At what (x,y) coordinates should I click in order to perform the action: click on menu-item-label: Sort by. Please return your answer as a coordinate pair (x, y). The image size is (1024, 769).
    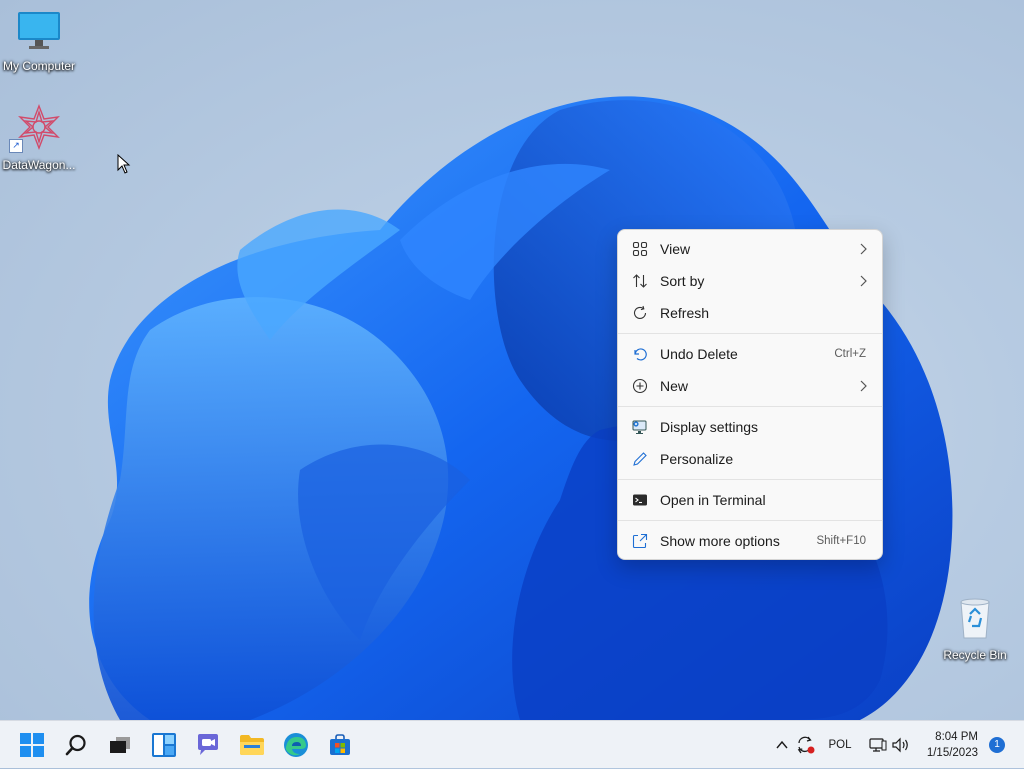
    Looking at the image, I should click on (682, 281).